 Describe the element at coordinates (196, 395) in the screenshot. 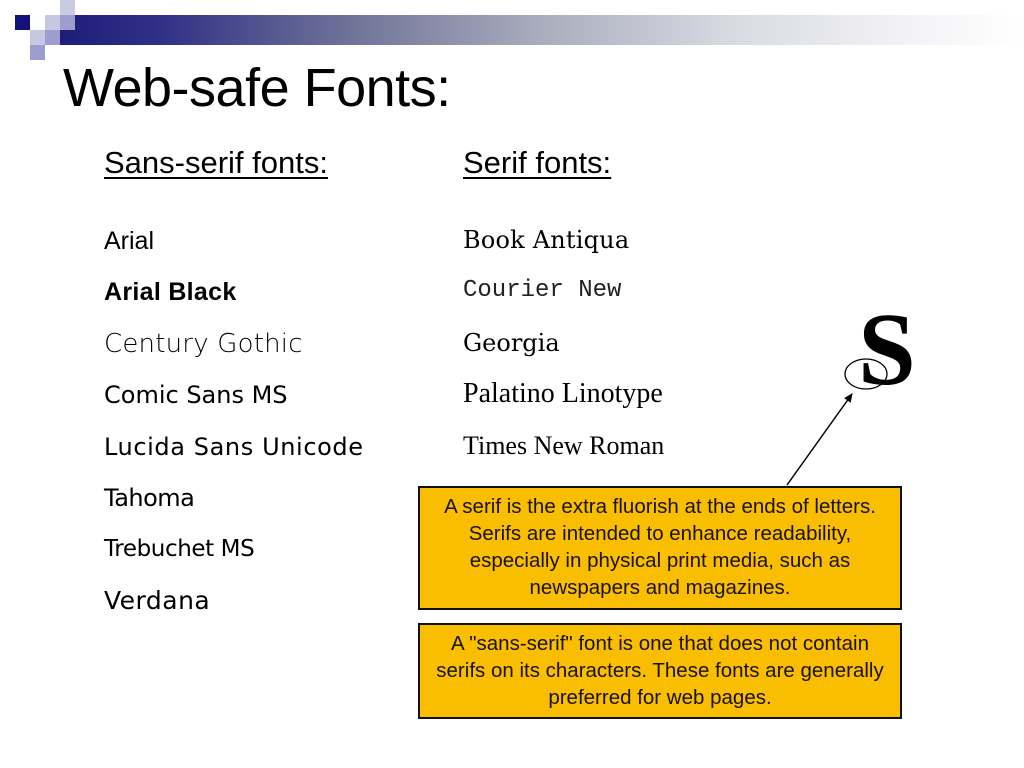

I see `font-sample-comic-sans: Comic Sans MS` at that location.